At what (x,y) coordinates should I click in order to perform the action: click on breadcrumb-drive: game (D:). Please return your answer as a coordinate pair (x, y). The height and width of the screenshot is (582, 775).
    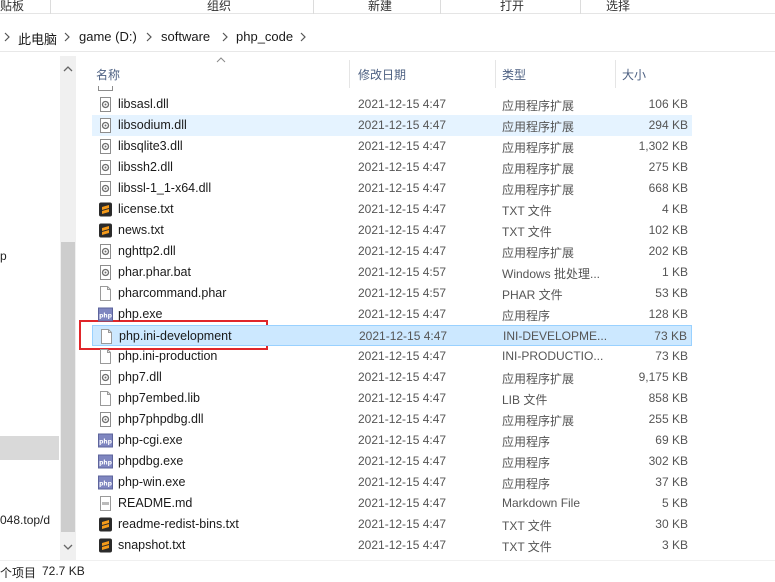
    Looking at the image, I should click on (108, 36).